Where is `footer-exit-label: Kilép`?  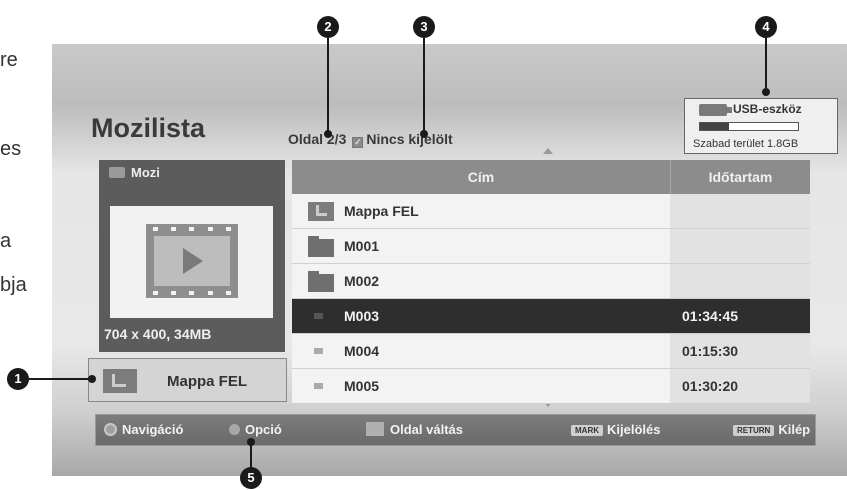
footer-exit-label: Kilép is located at coordinates (794, 429).